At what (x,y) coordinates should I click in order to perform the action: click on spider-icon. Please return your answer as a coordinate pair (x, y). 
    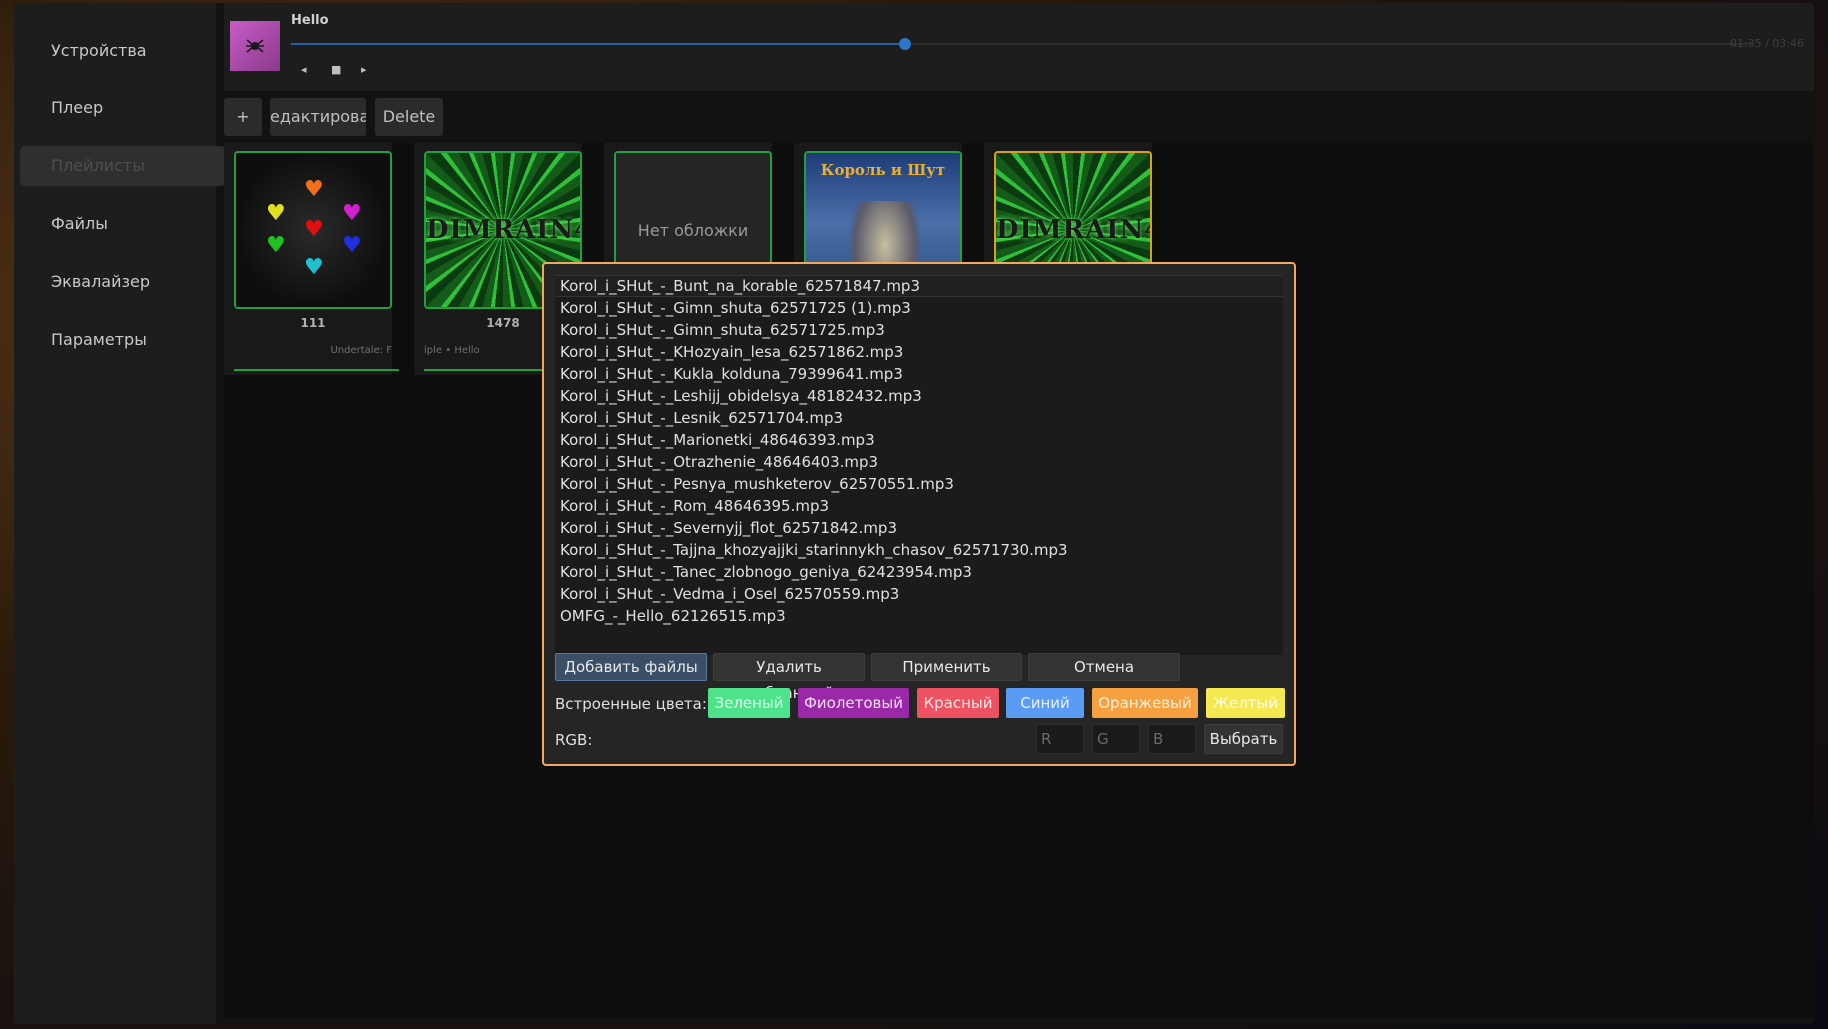
    Looking at the image, I should click on (255, 46).